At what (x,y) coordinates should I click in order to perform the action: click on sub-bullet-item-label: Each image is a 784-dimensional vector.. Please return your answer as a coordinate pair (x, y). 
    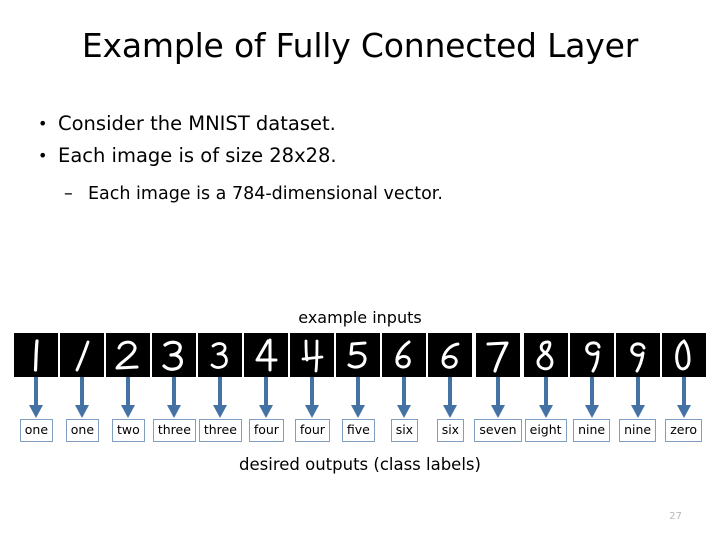
    Looking at the image, I should click on (265, 194).